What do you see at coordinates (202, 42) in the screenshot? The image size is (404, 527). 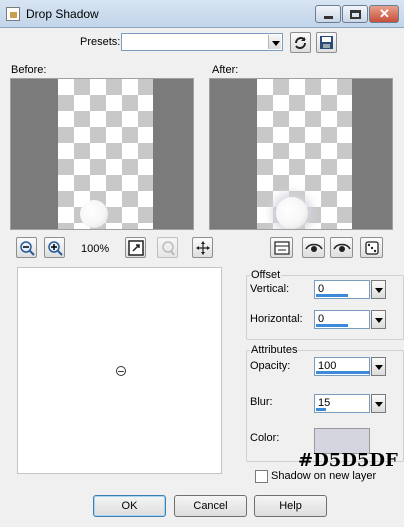 I see `presets-dropdown` at bounding box center [202, 42].